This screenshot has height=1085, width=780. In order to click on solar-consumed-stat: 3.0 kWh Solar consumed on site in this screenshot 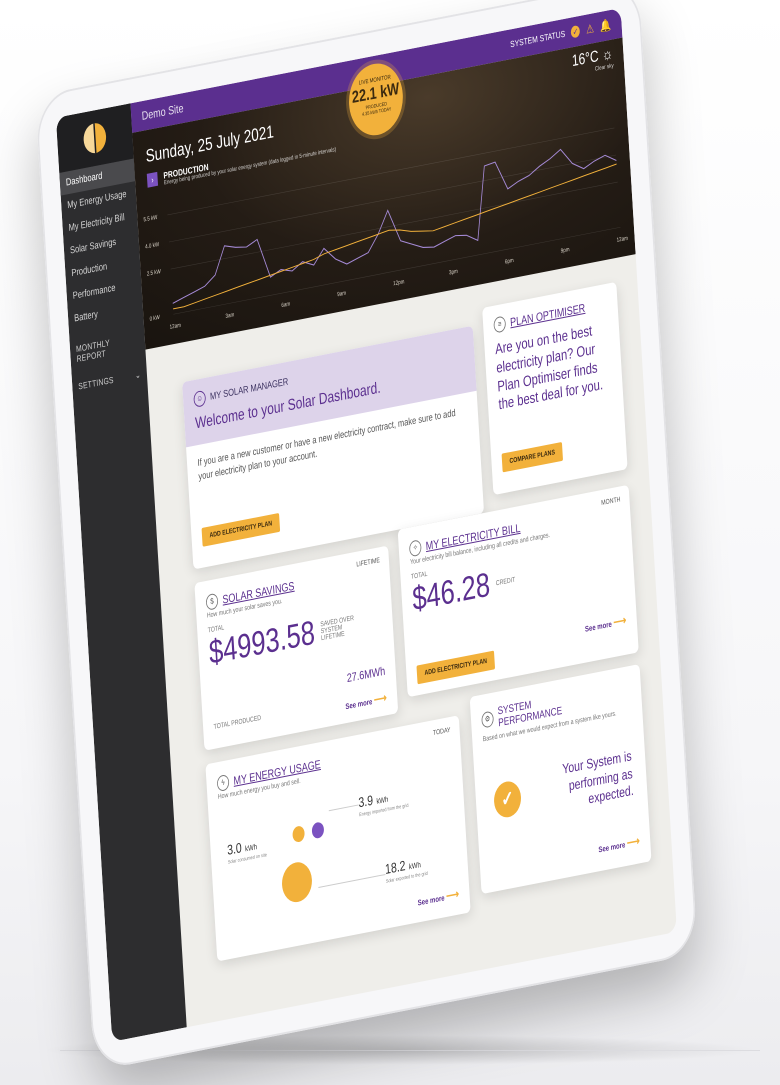, I will do `click(246, 850)`.